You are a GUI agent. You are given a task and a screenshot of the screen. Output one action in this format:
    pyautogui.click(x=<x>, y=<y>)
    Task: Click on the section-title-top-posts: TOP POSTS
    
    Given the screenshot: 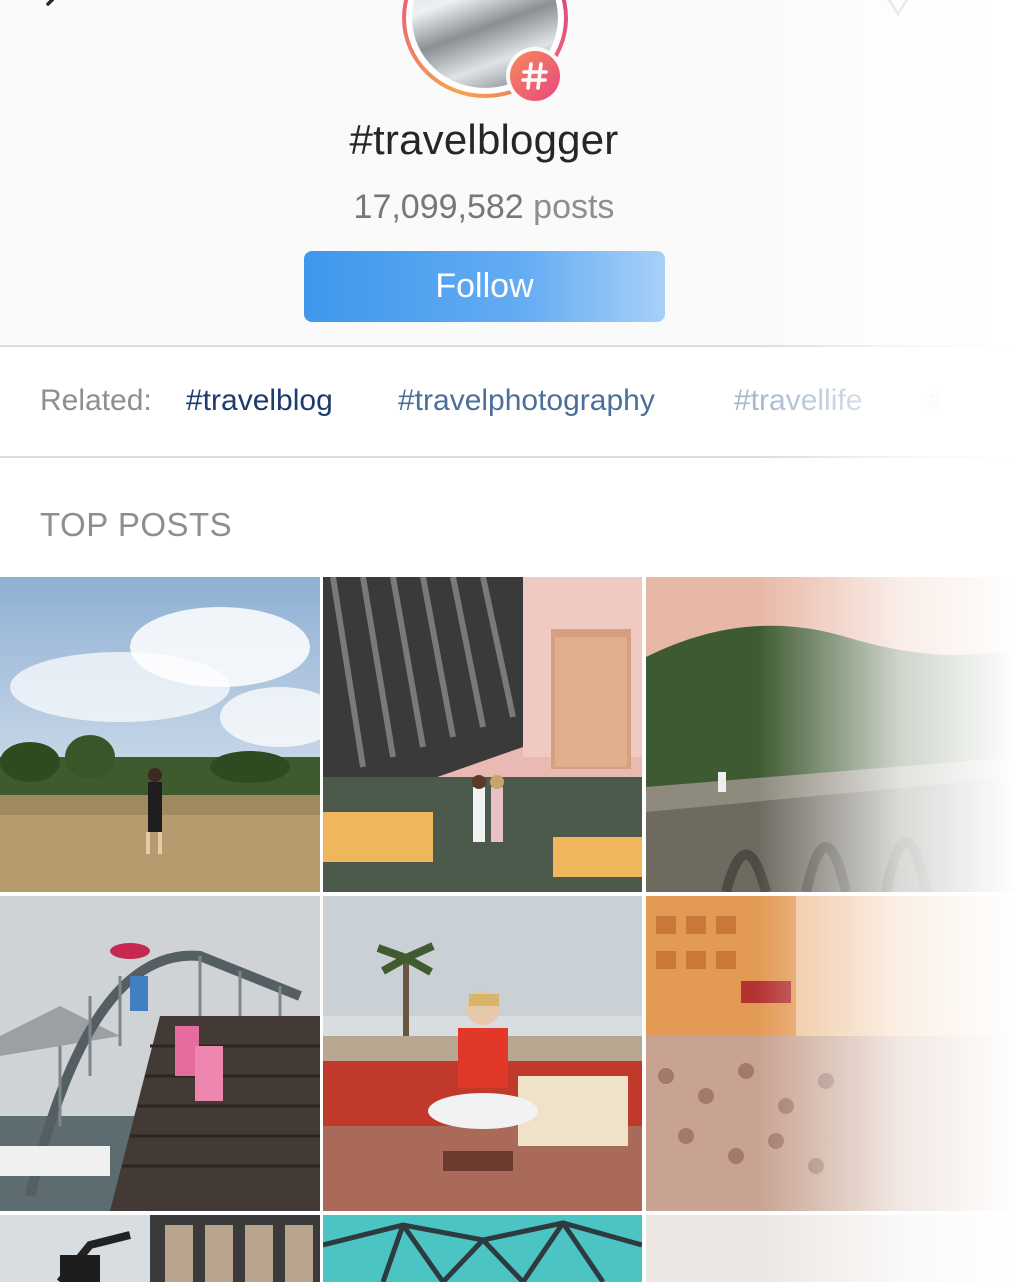 What is the action you would take?
    pyautogui.click(x=136, y=524)
    